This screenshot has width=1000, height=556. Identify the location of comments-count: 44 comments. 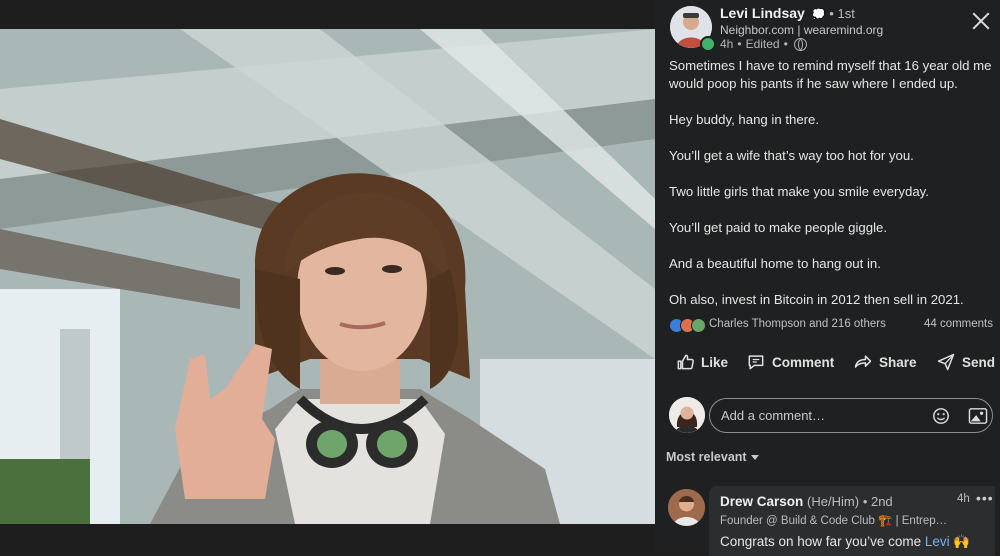
(958, 324).